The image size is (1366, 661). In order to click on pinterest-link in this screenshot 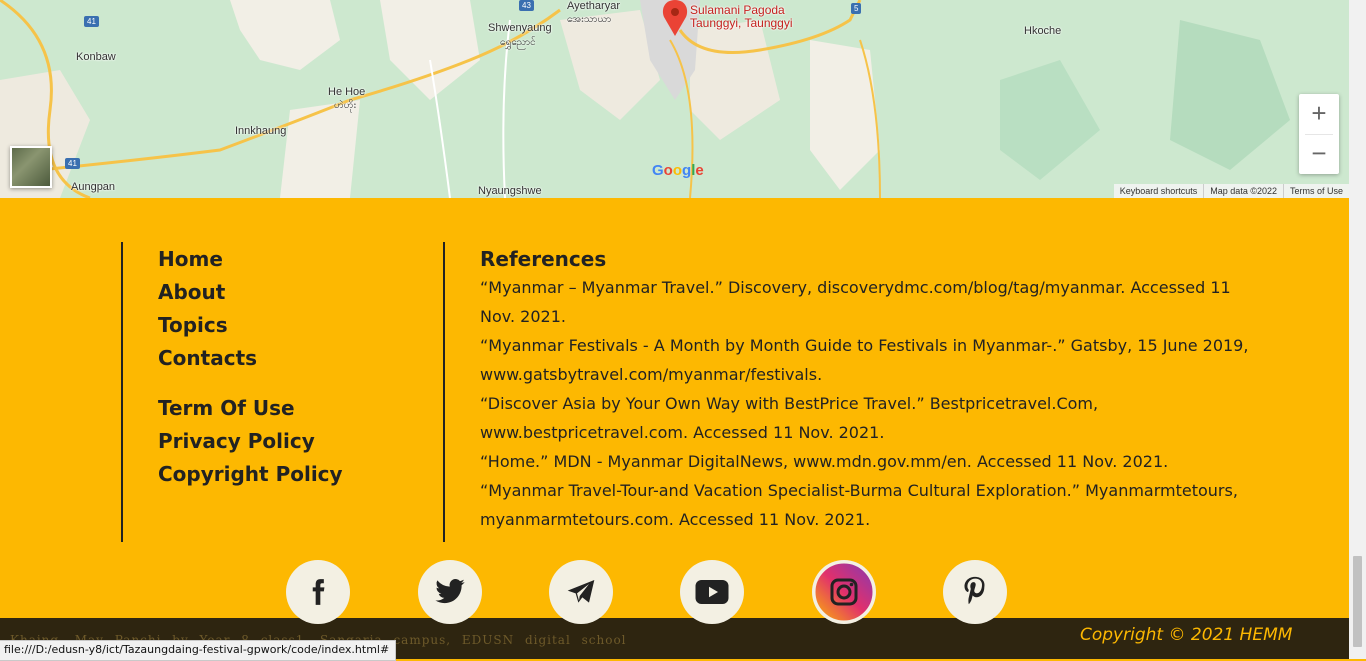, I will do `click(975, 592)`.